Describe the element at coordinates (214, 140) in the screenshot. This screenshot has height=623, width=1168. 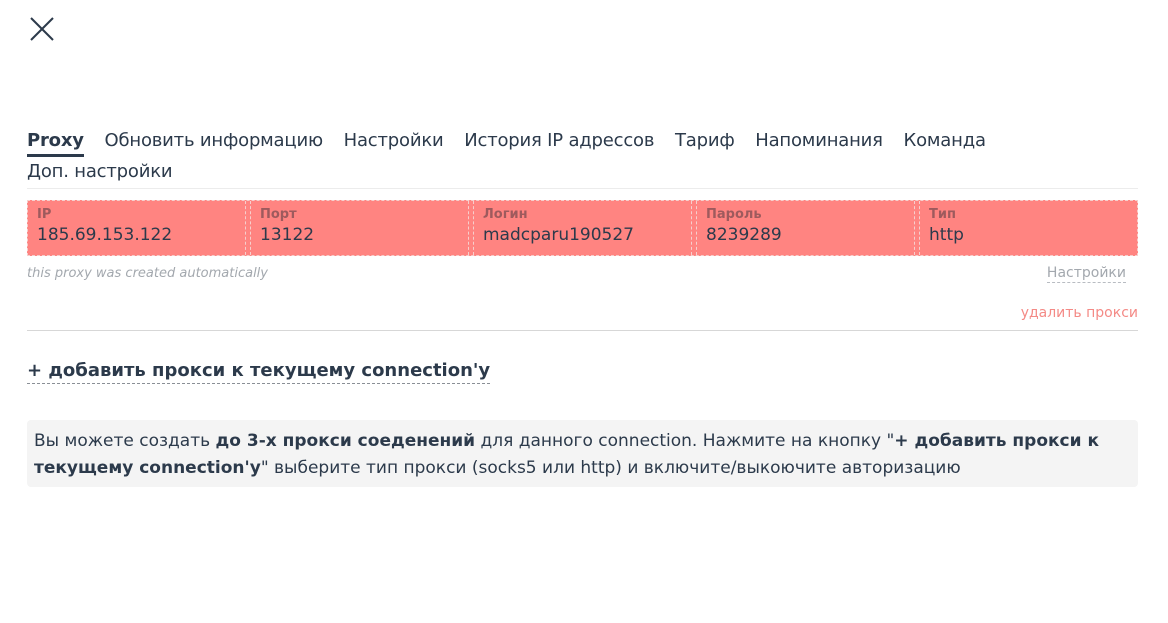
I see `tab-update-info: Обновить информацию` at that location.